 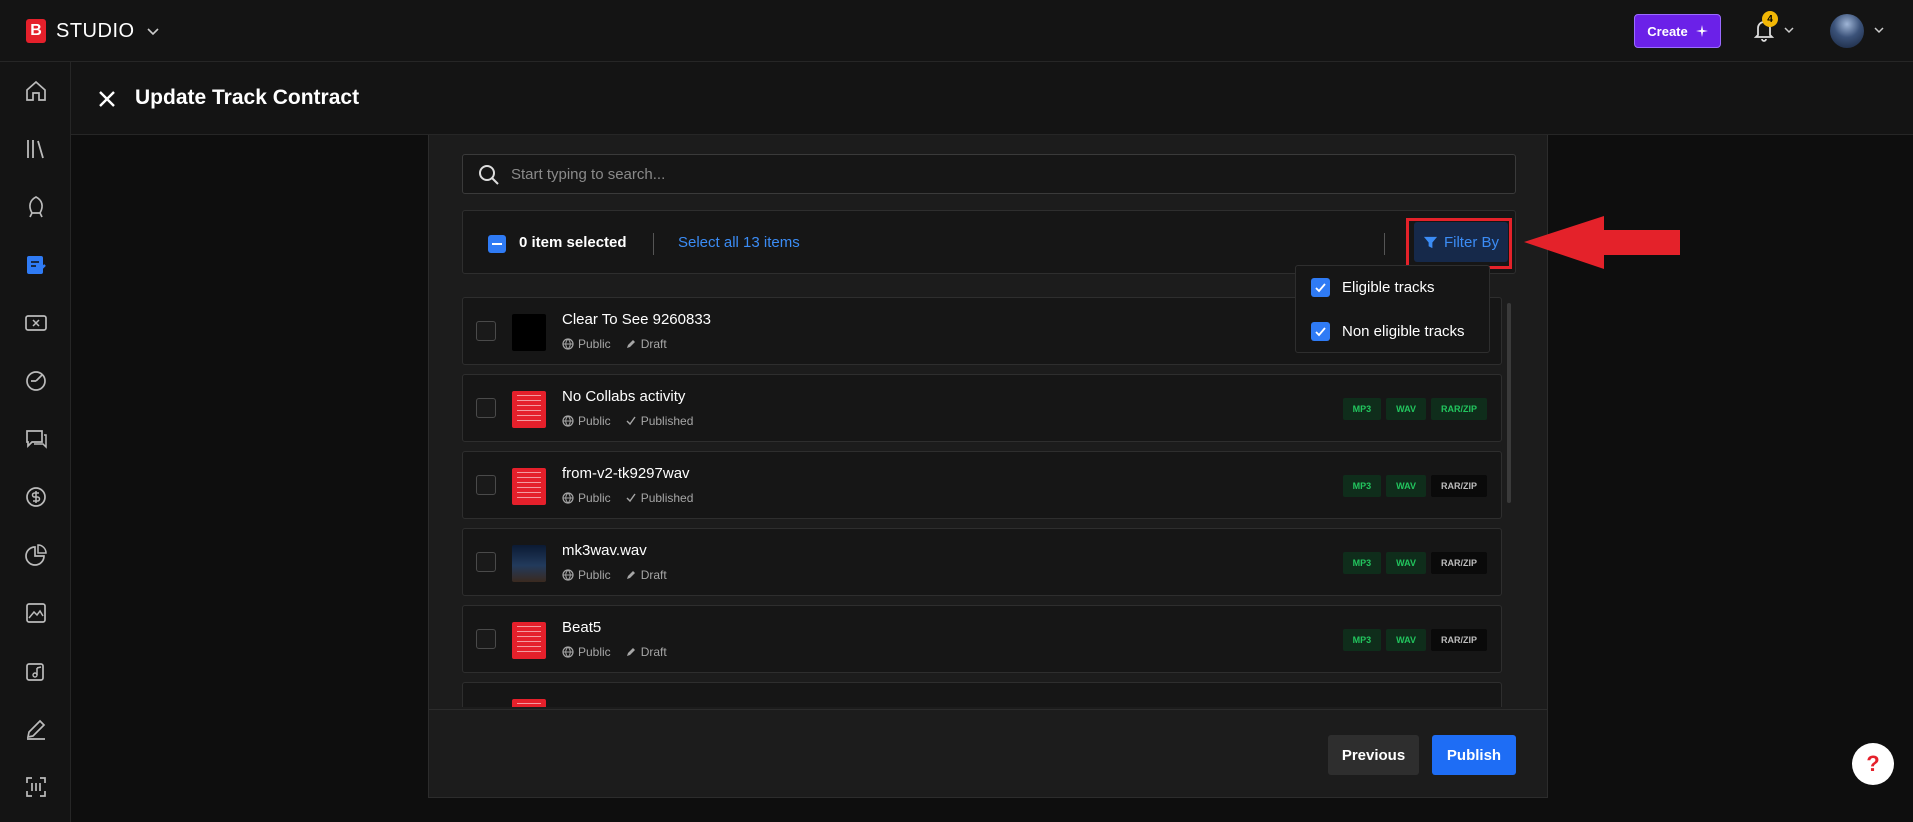 What do you see at coordinates (36, 323) in the screenshot?
I see `coupon-icon` at bounding box center [36, 323].